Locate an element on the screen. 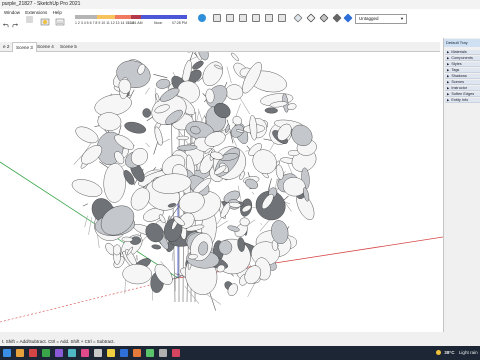 The width and height of the screenshot is (480, 360). weather-condition: Light rain is located at coordinates (468, 352).